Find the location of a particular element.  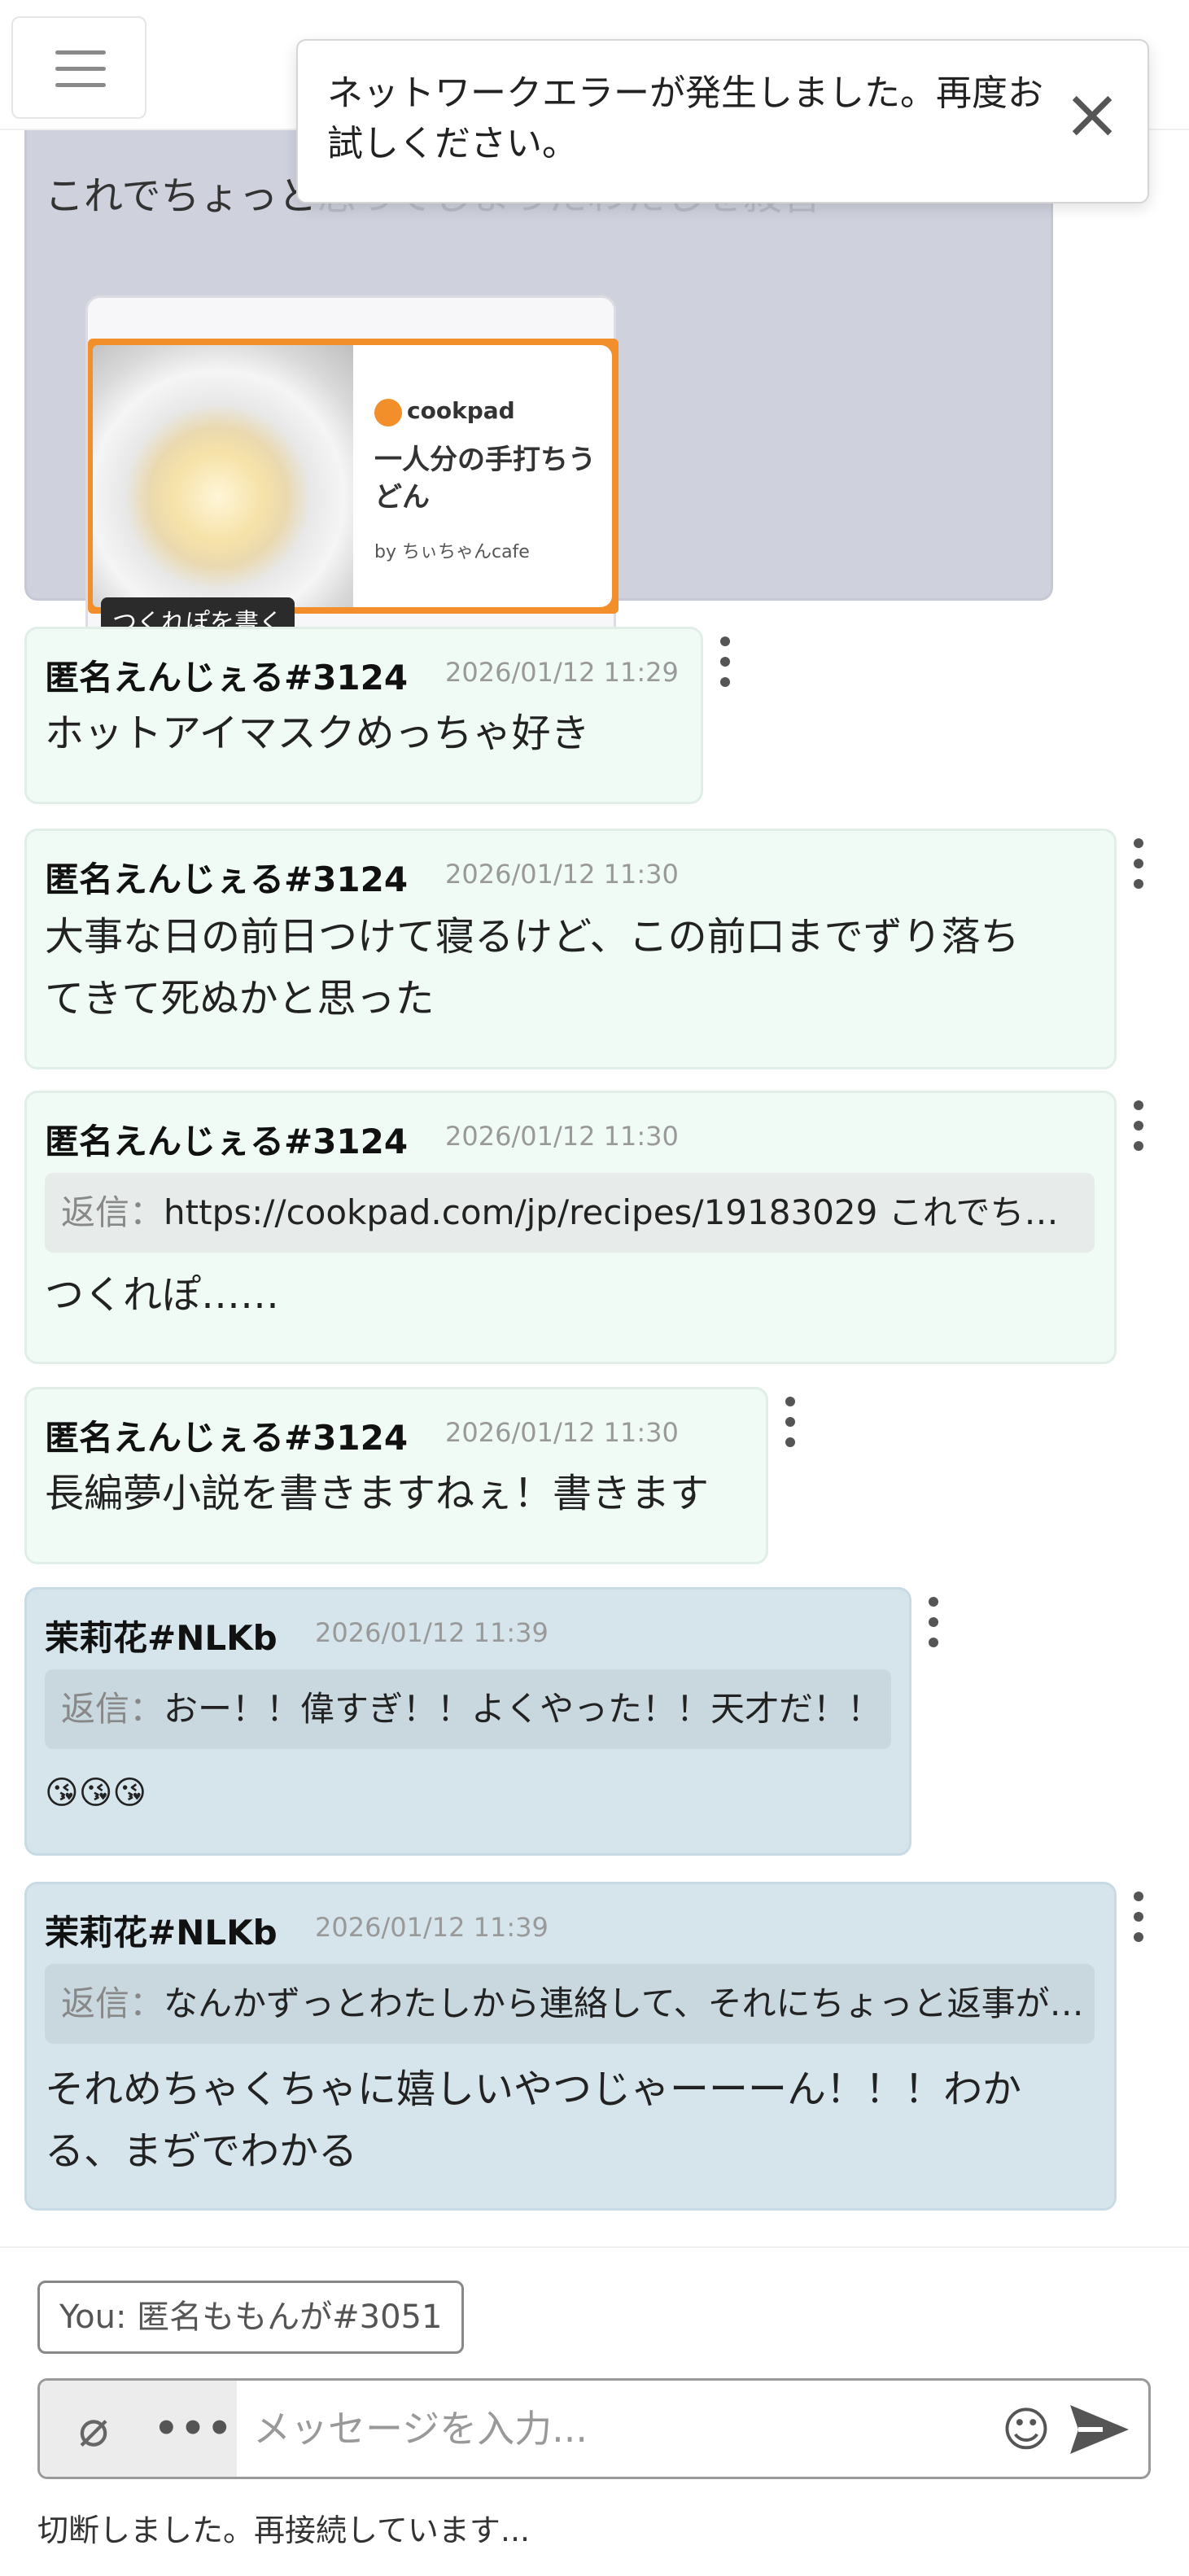

recipe-title: 一人分の手打ちうどん is located at coordinates (485, 479).